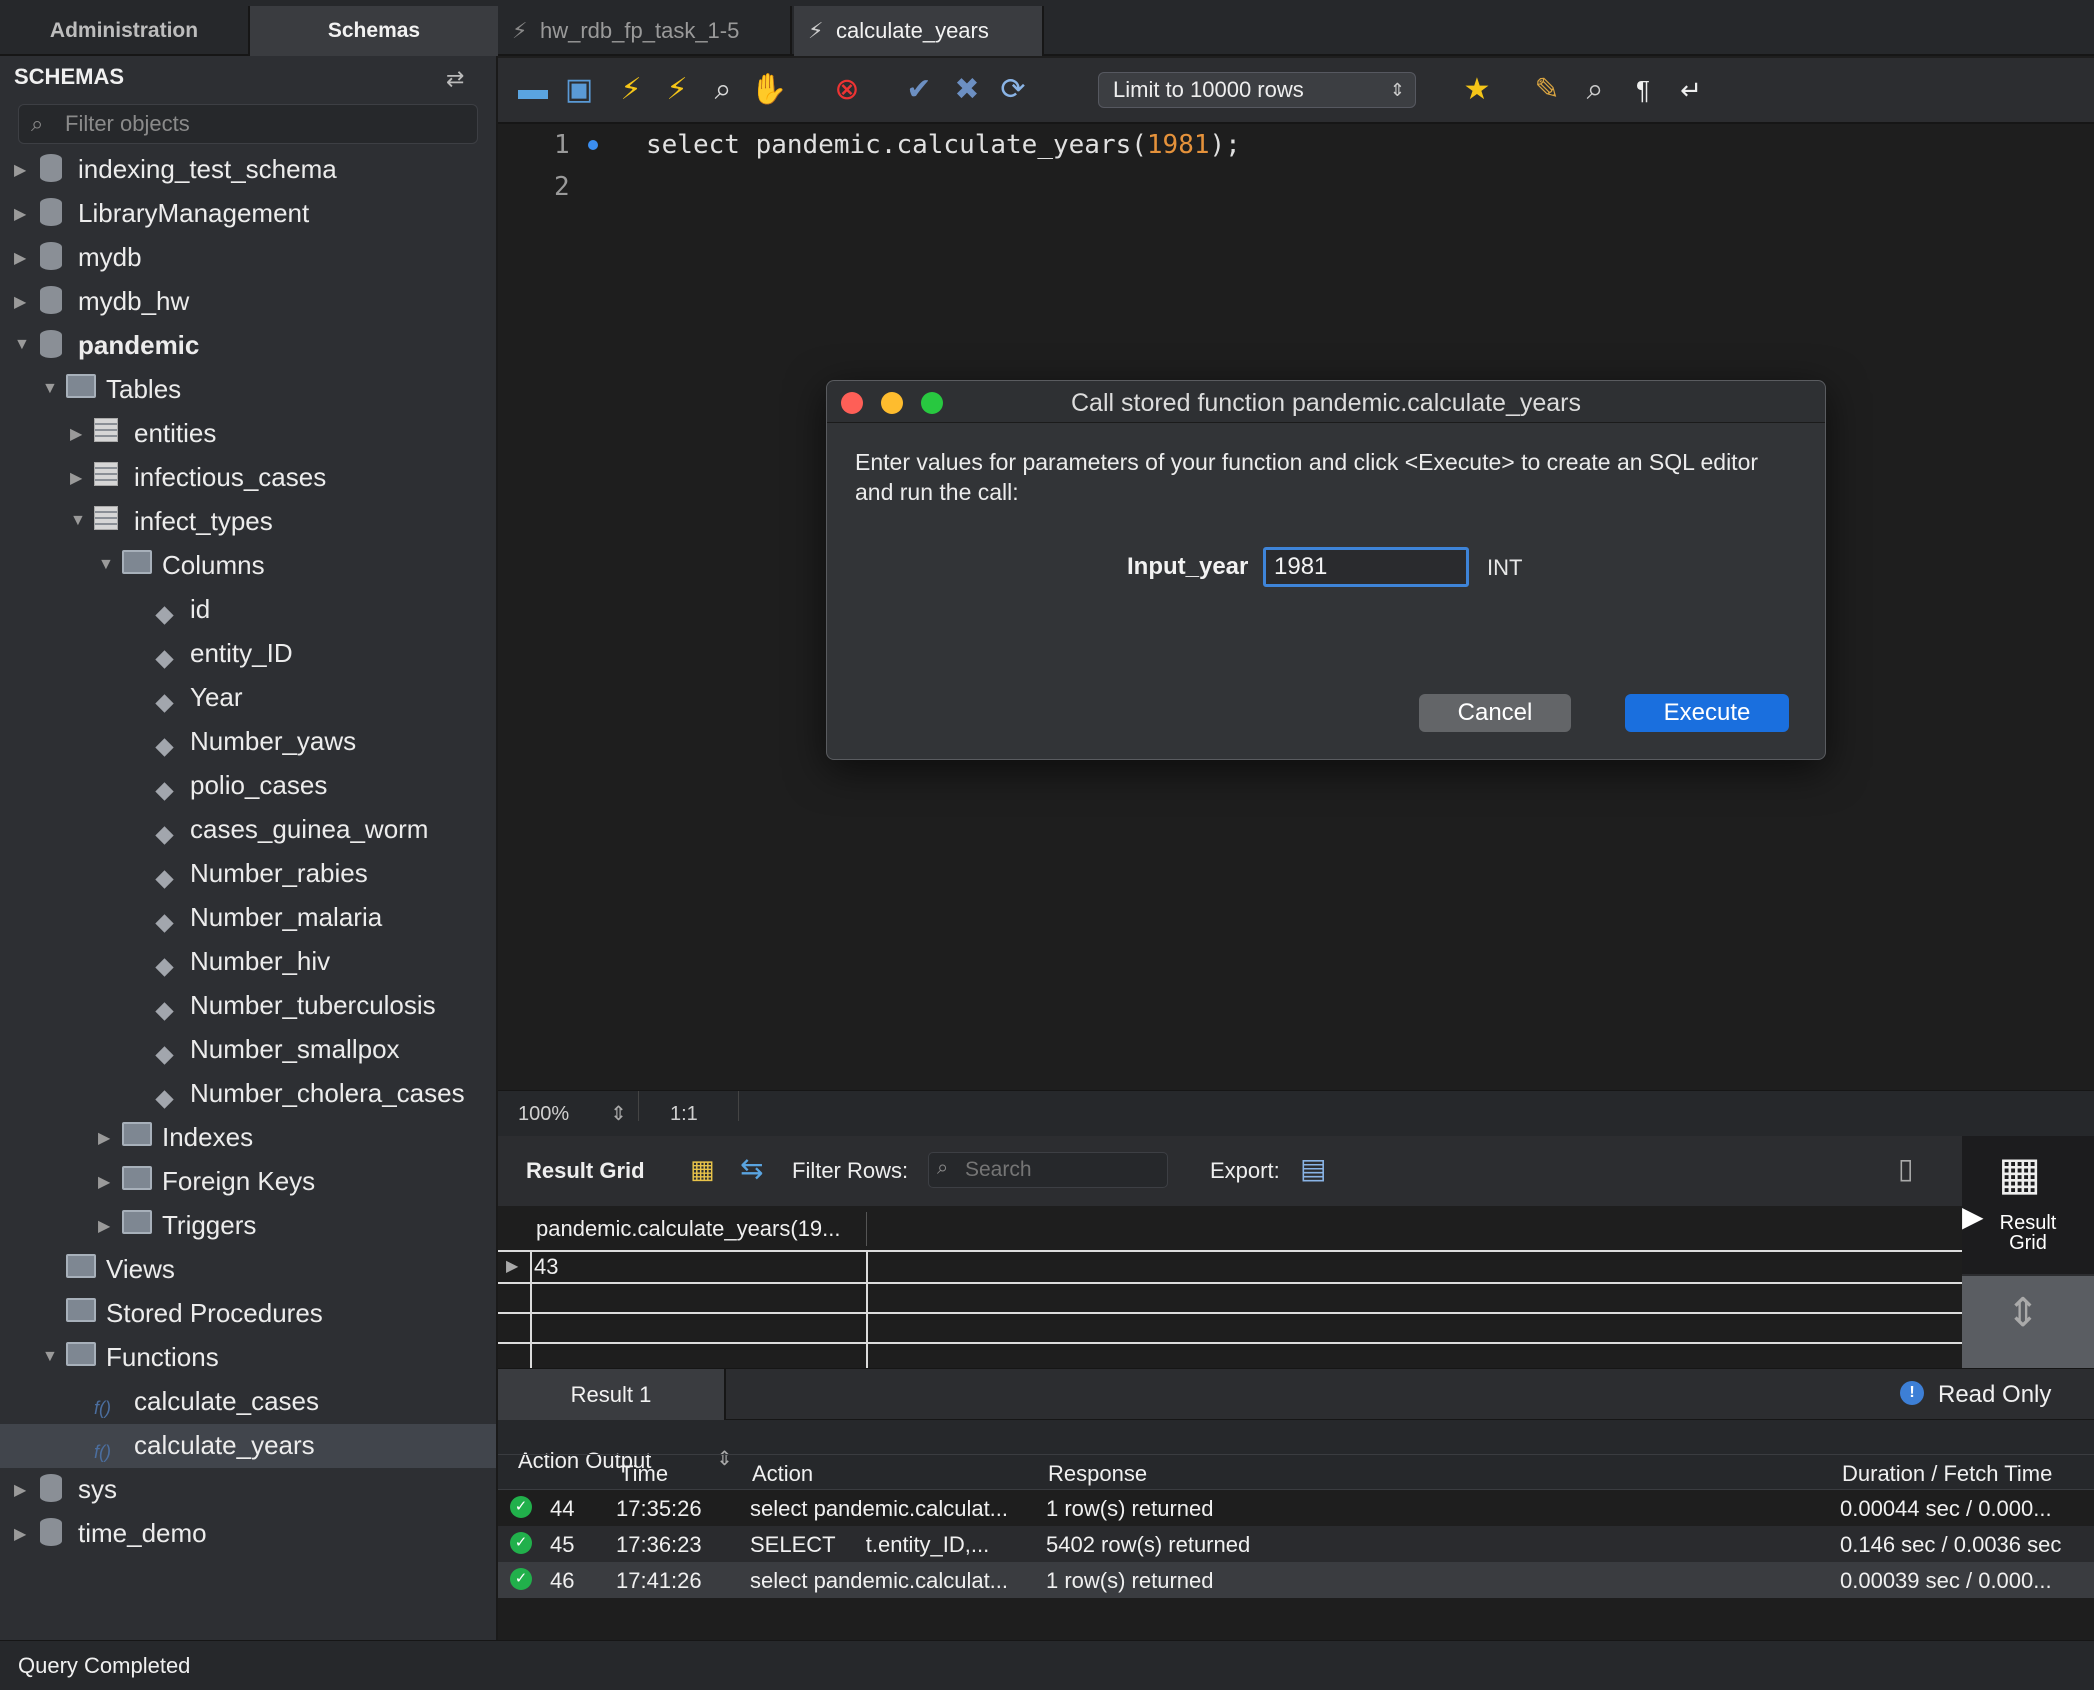 The height and width of the screenshot is (1690, 2094). What do you see at coordinates (455, 79) in the screenshot?
I see `refresh-icon: ⇄` at bounding box center [455, 79].